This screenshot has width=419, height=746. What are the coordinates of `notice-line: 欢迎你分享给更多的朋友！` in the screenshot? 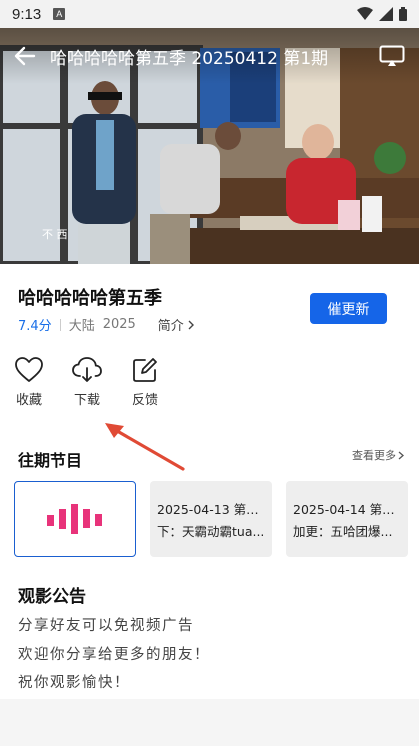 It's located at (114, 654).